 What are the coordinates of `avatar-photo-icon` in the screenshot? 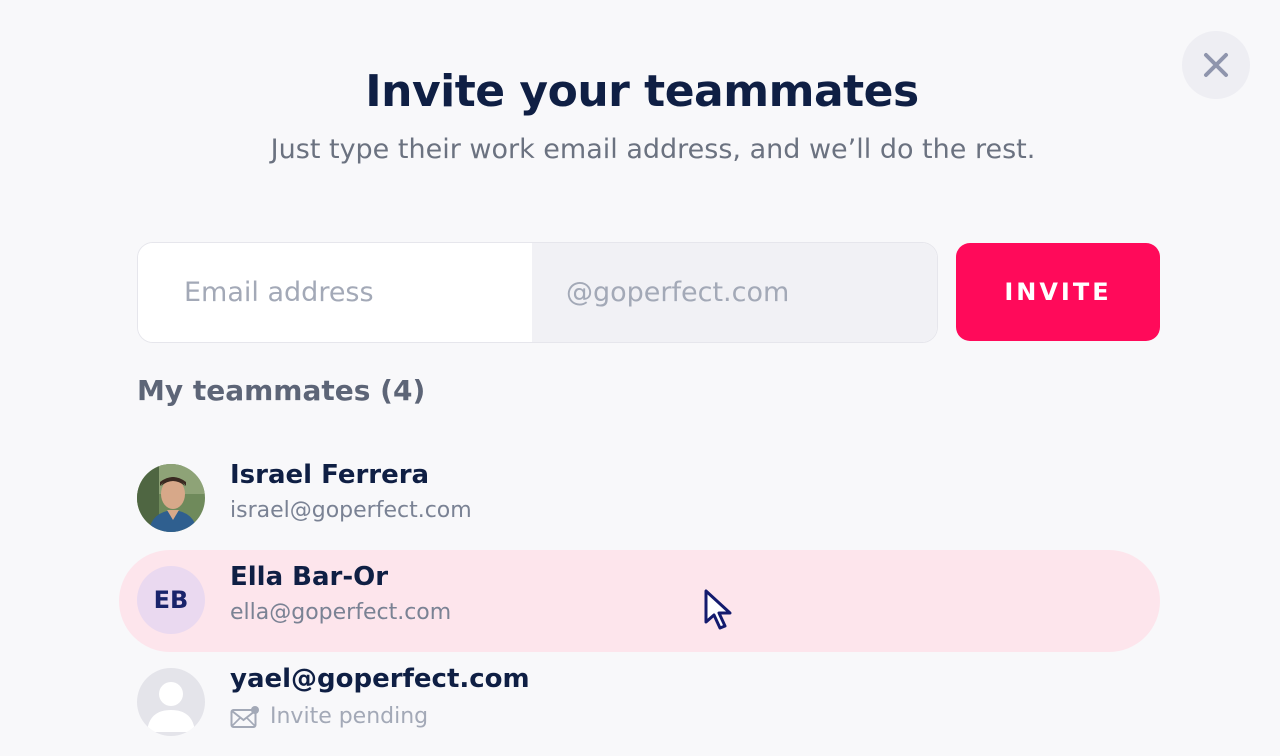 It's located at (171, 498).